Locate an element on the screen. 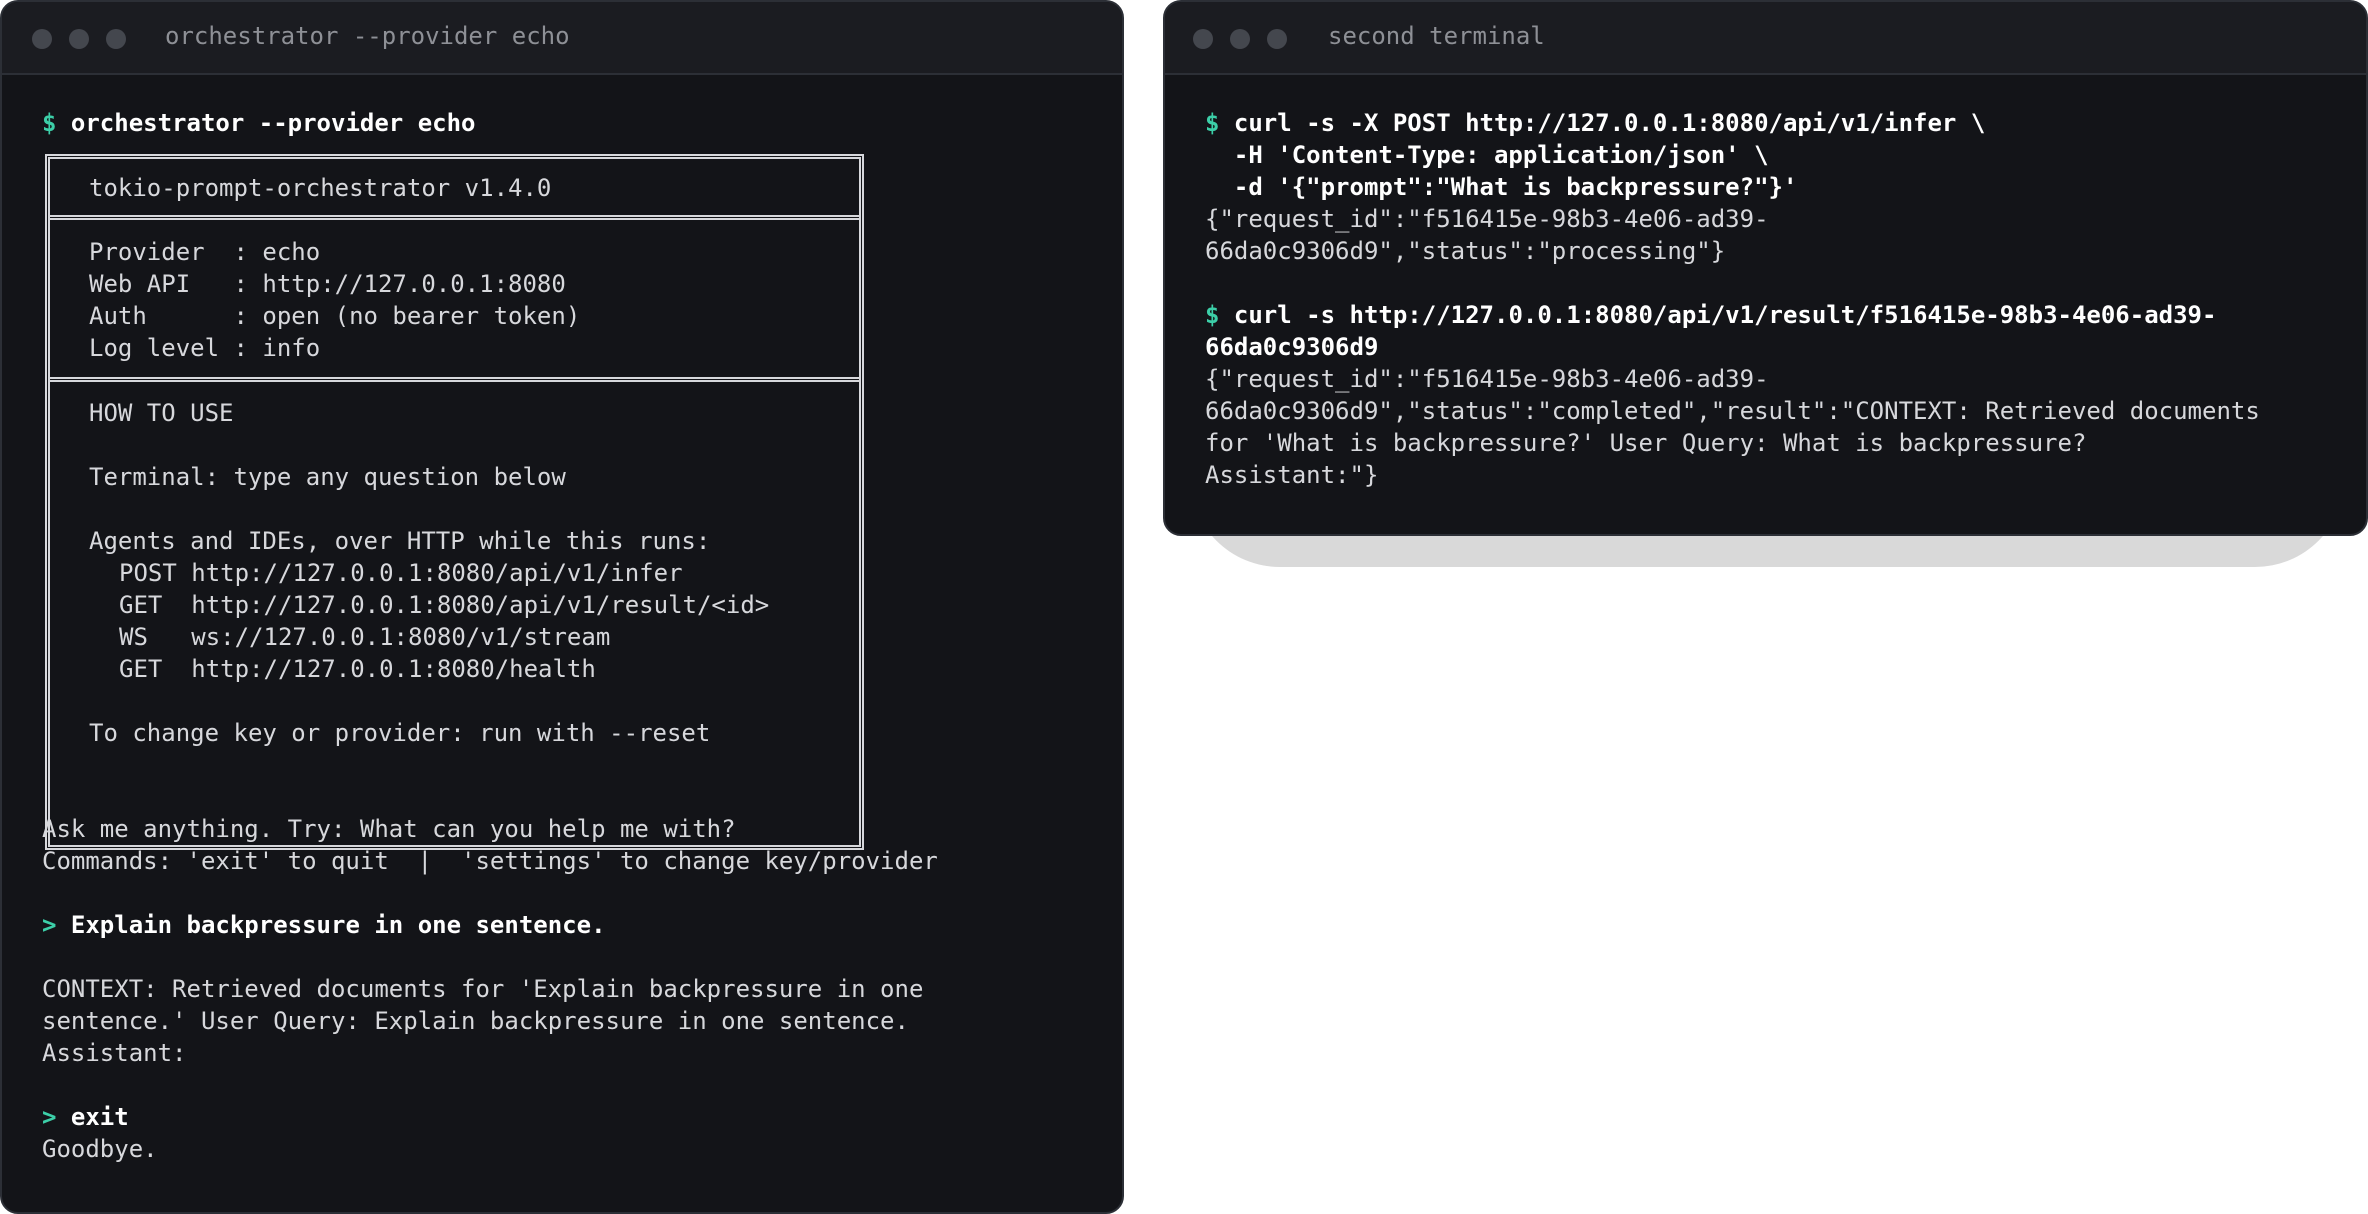 The height and width of the screenshot is (1214, 2368). endpoint-url: ws://127.0.0.1:8080/v1/stream is located at coordinates (401, 637).